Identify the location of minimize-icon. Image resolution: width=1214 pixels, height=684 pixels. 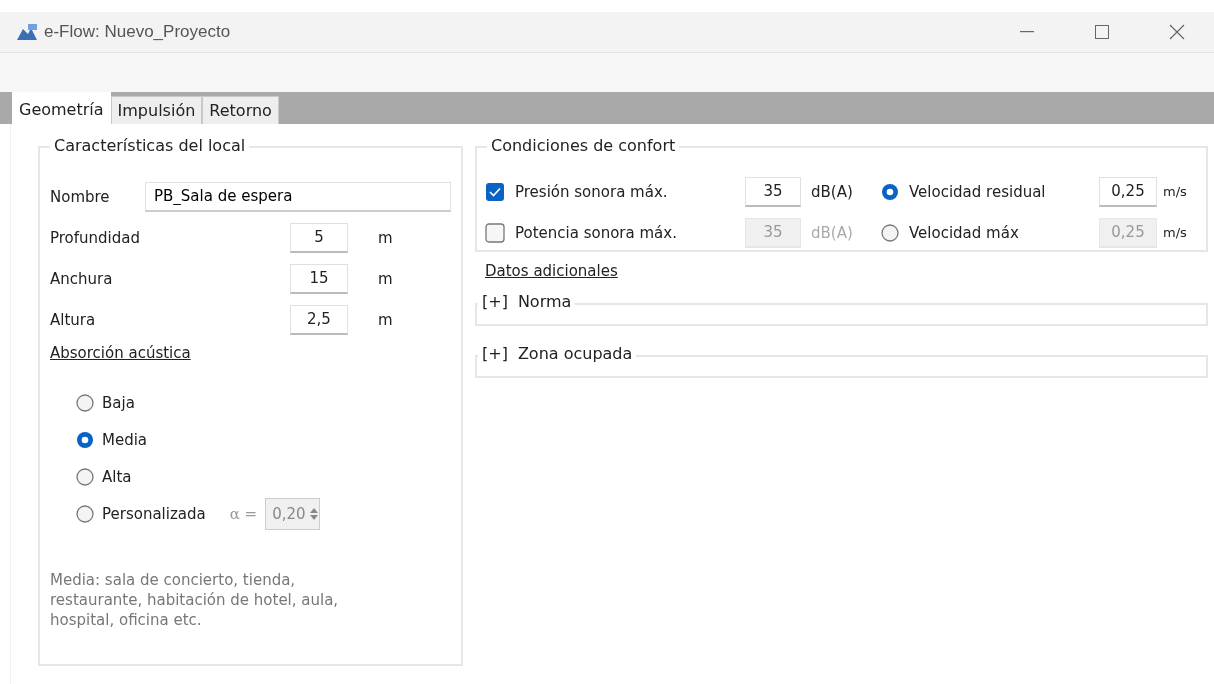
(1026, 32).